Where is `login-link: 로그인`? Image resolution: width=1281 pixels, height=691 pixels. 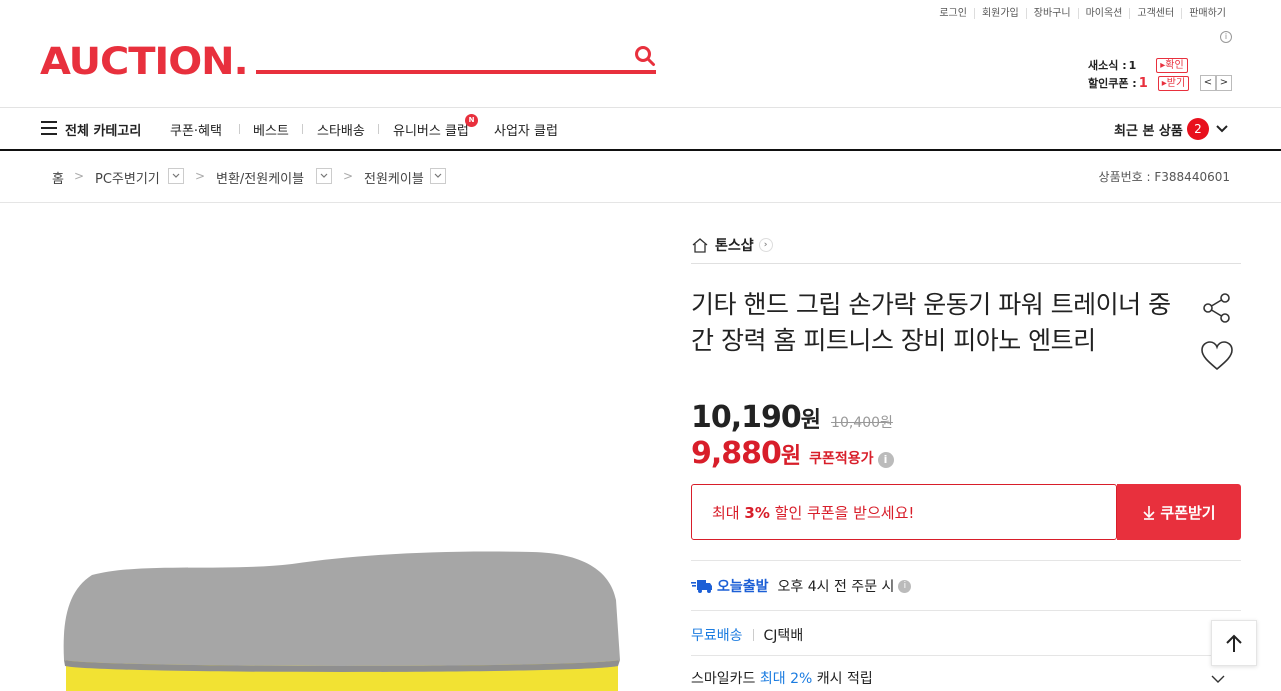 login-link: 로그인 is located at coordinates (953, 13).